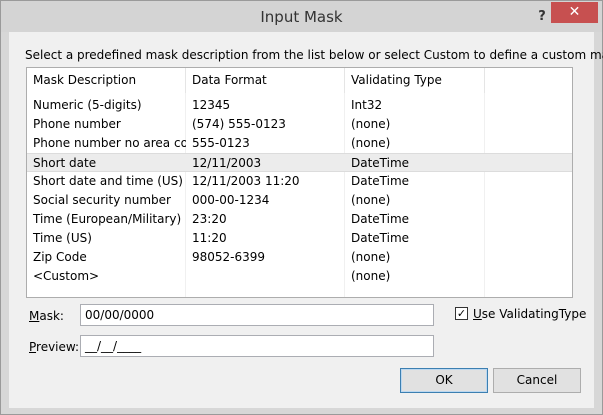 The height and width of the screenshot is (415, 603). Describe the element at coordinates (299, 105) in the screenshot. I see `list-row: Numeric (5-digits) 12345 Int32` at that location.